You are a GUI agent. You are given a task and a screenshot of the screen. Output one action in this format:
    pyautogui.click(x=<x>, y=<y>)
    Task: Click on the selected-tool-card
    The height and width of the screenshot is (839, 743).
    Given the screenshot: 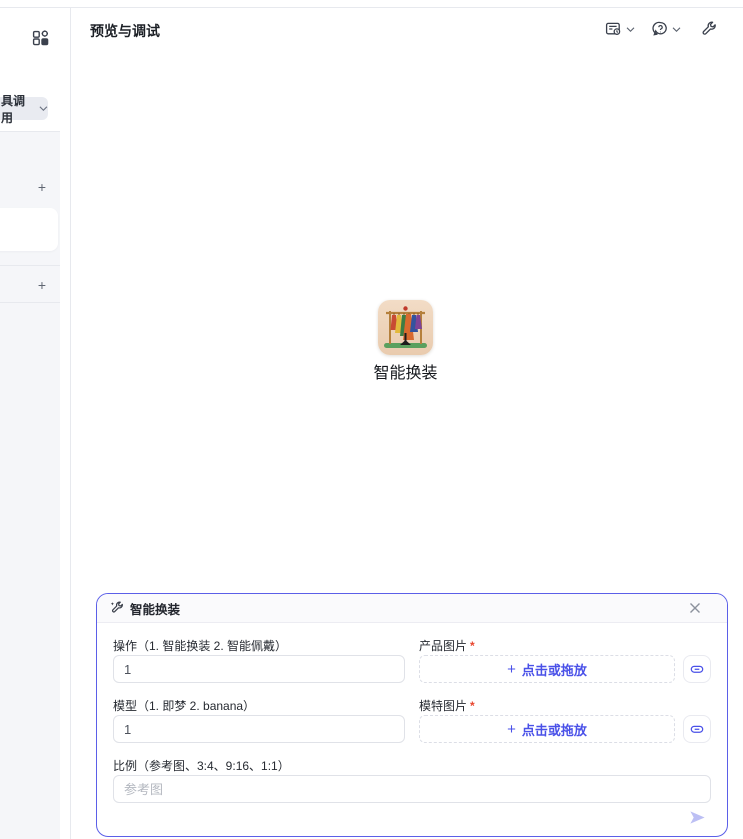 What is the action you would take?
    pyautogui.click(x=29, y=229)
    